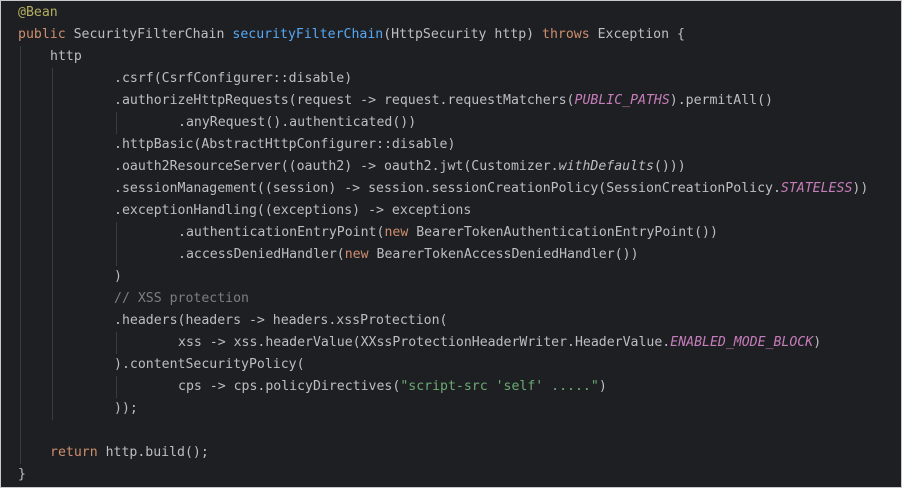 The height and width of the screenshot is (488, 902). I want to click on code-line: .csrf(CsrfConfigurer::disable), so click(233, 79).